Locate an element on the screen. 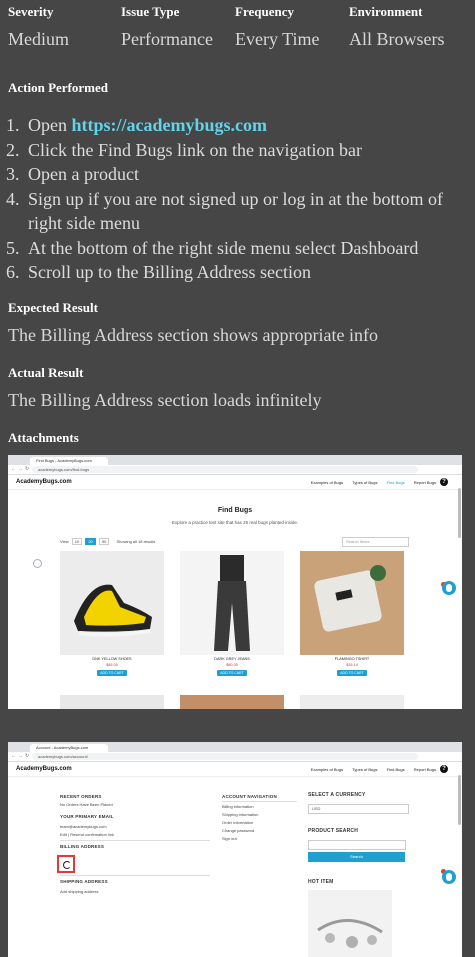 The image size is (475, 957). frequency-value: Every Time is located at coordinates (277, 39).